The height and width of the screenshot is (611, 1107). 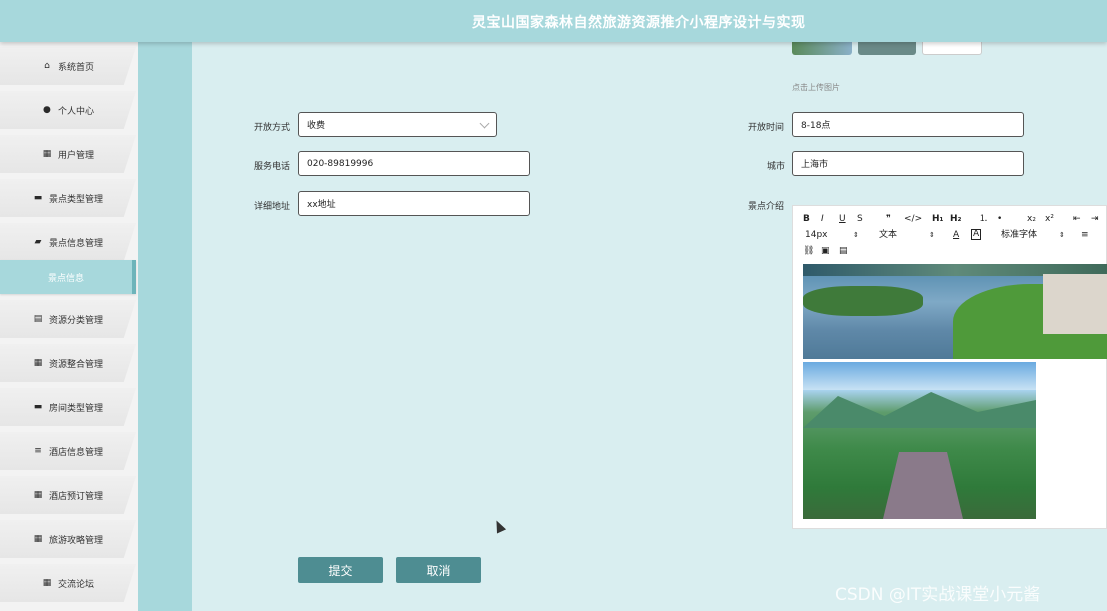 I want to click on cancel-button: 取消, so click(x=438, y=570).